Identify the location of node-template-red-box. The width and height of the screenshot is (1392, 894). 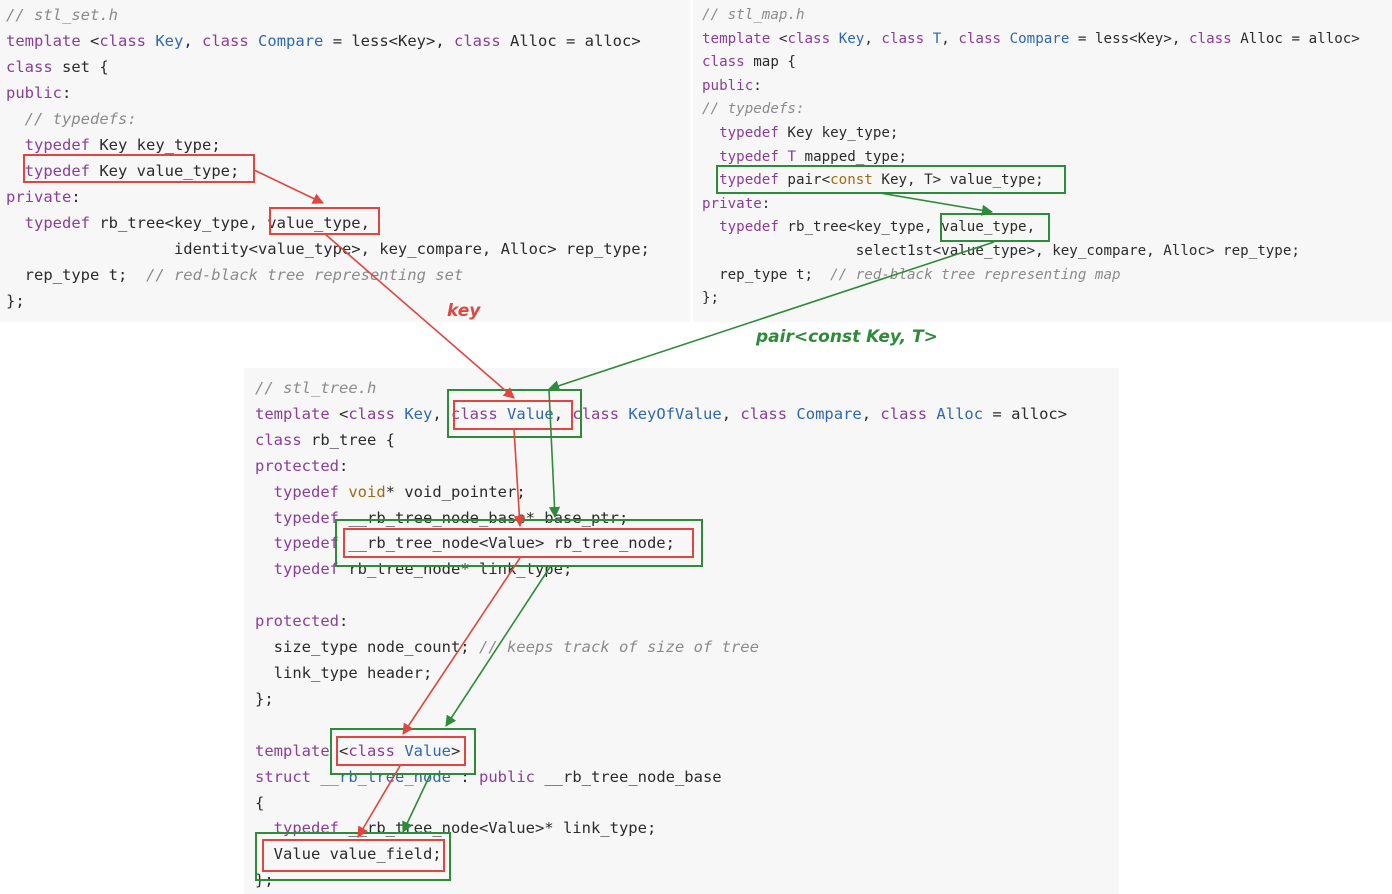
(401, 751).